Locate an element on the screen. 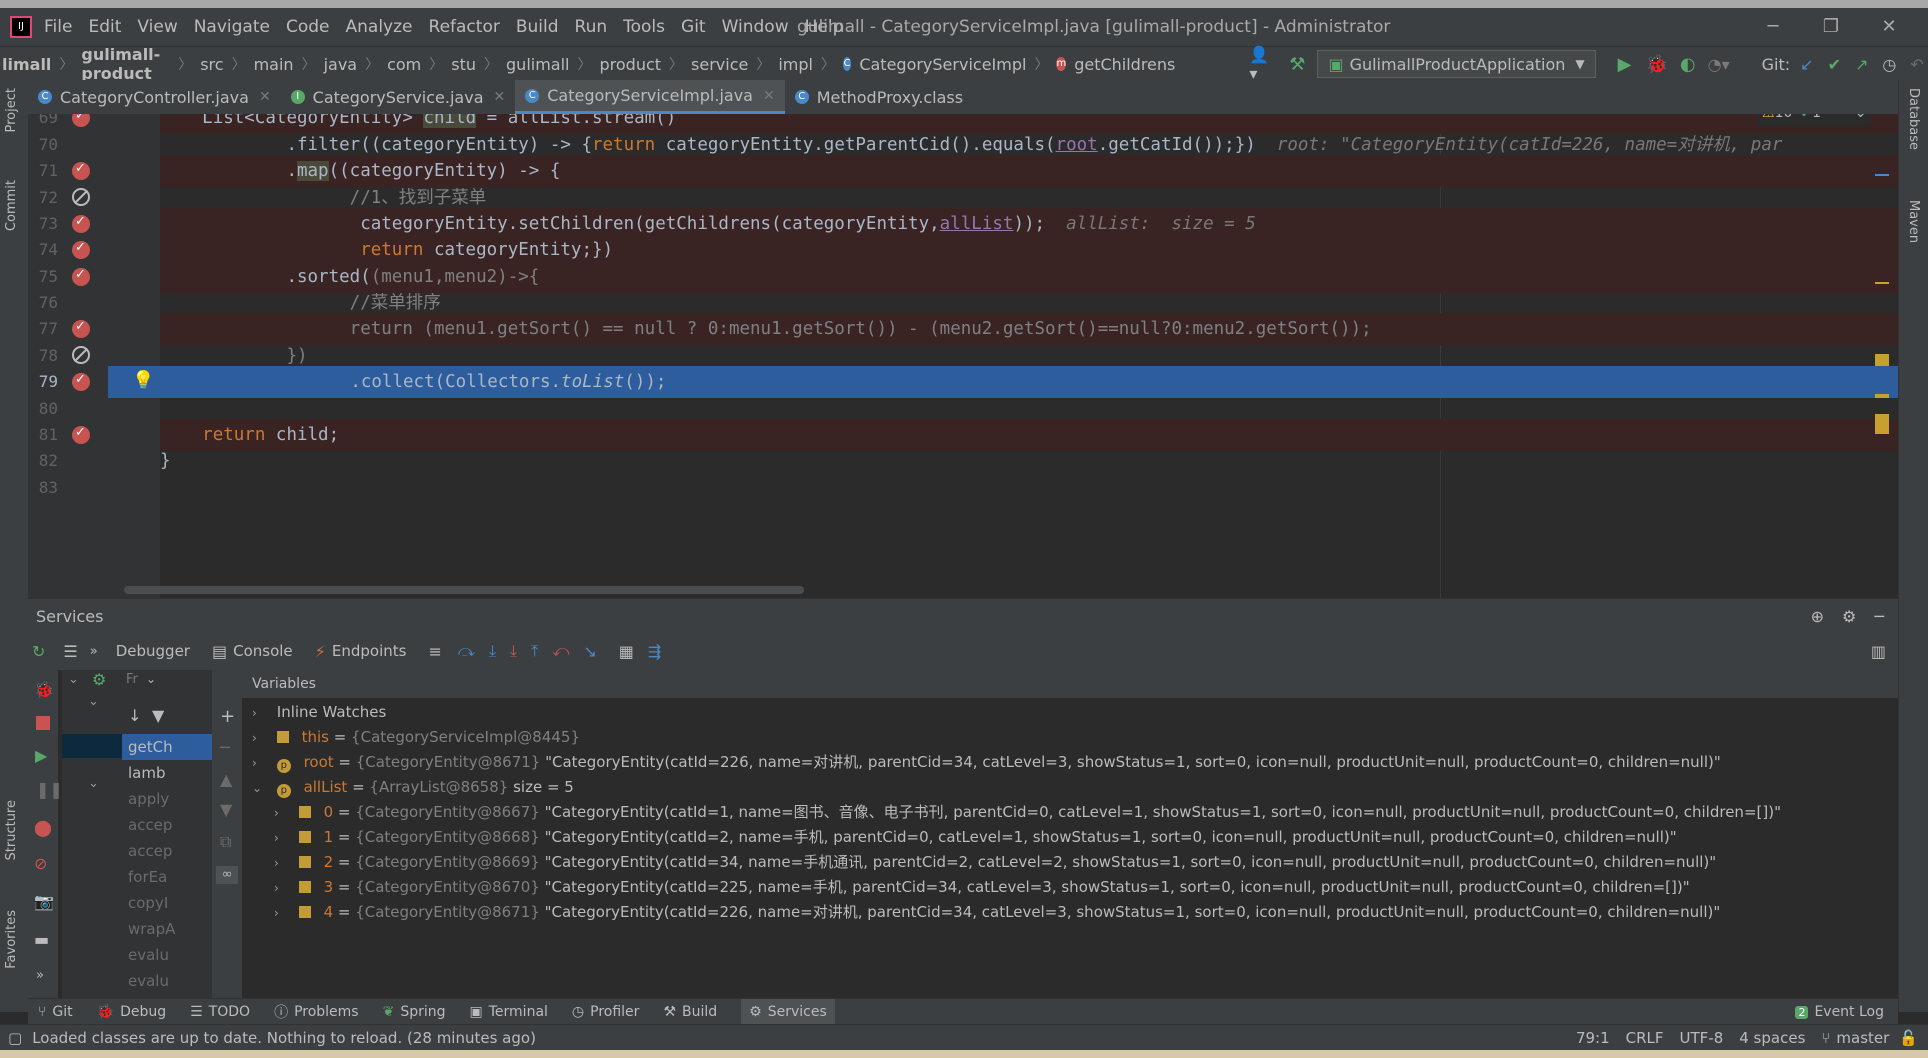 The image size is (1928, 1058). prev-highlight-icon: ⌃ is located at coordinates (1839, 117).